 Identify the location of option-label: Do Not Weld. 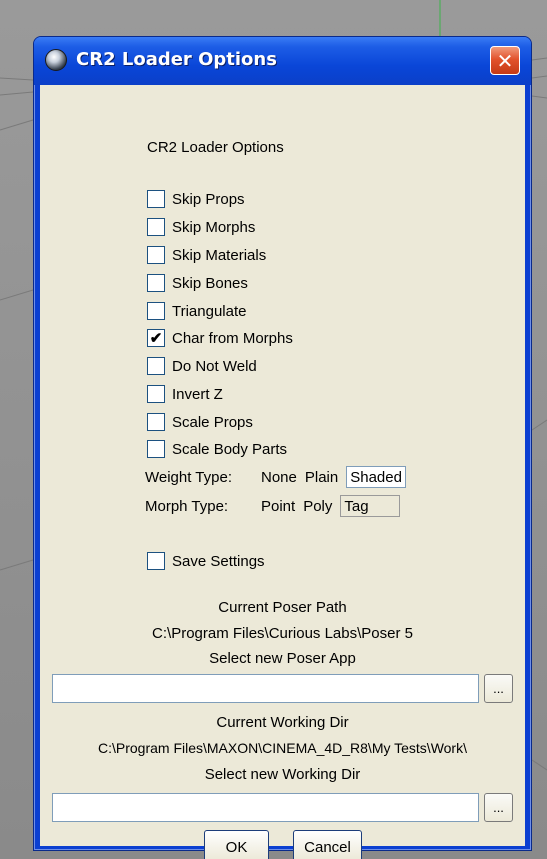
(214, 366).